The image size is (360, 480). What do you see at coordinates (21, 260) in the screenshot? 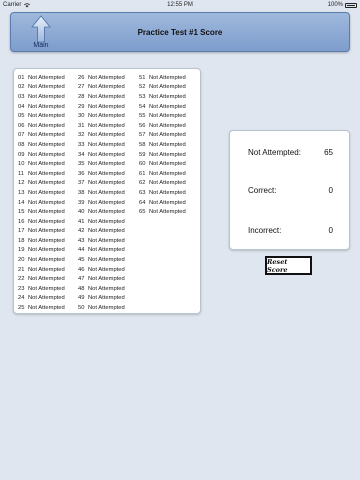
I see `question-number: 20` at bounding box center [21, 260].